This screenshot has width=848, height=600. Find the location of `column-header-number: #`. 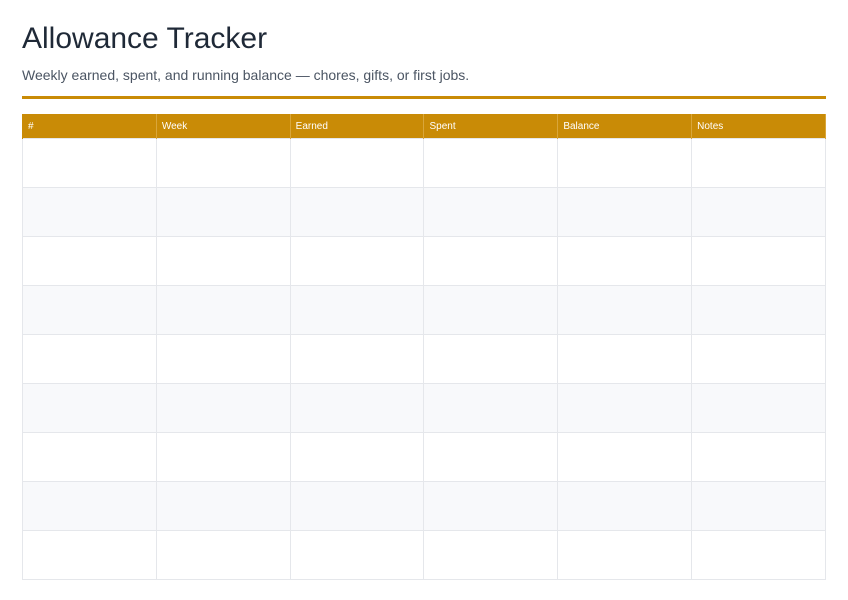

column-header-number: # is located at coordinates (89, 126).